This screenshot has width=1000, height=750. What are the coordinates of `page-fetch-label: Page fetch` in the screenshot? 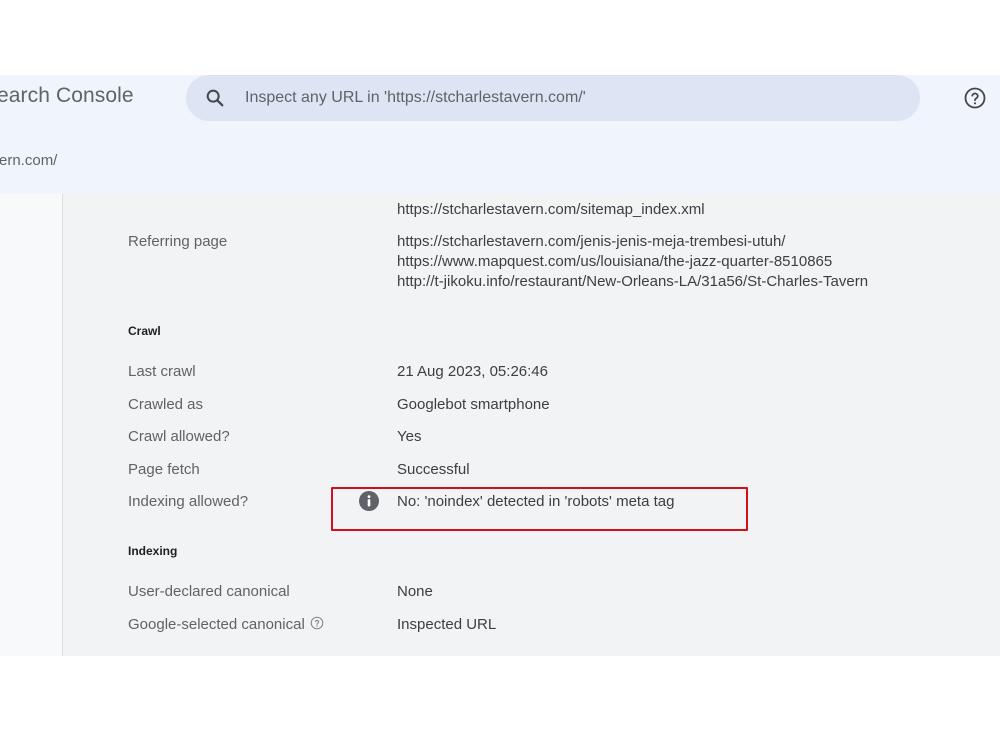 It's located at (164, 469).